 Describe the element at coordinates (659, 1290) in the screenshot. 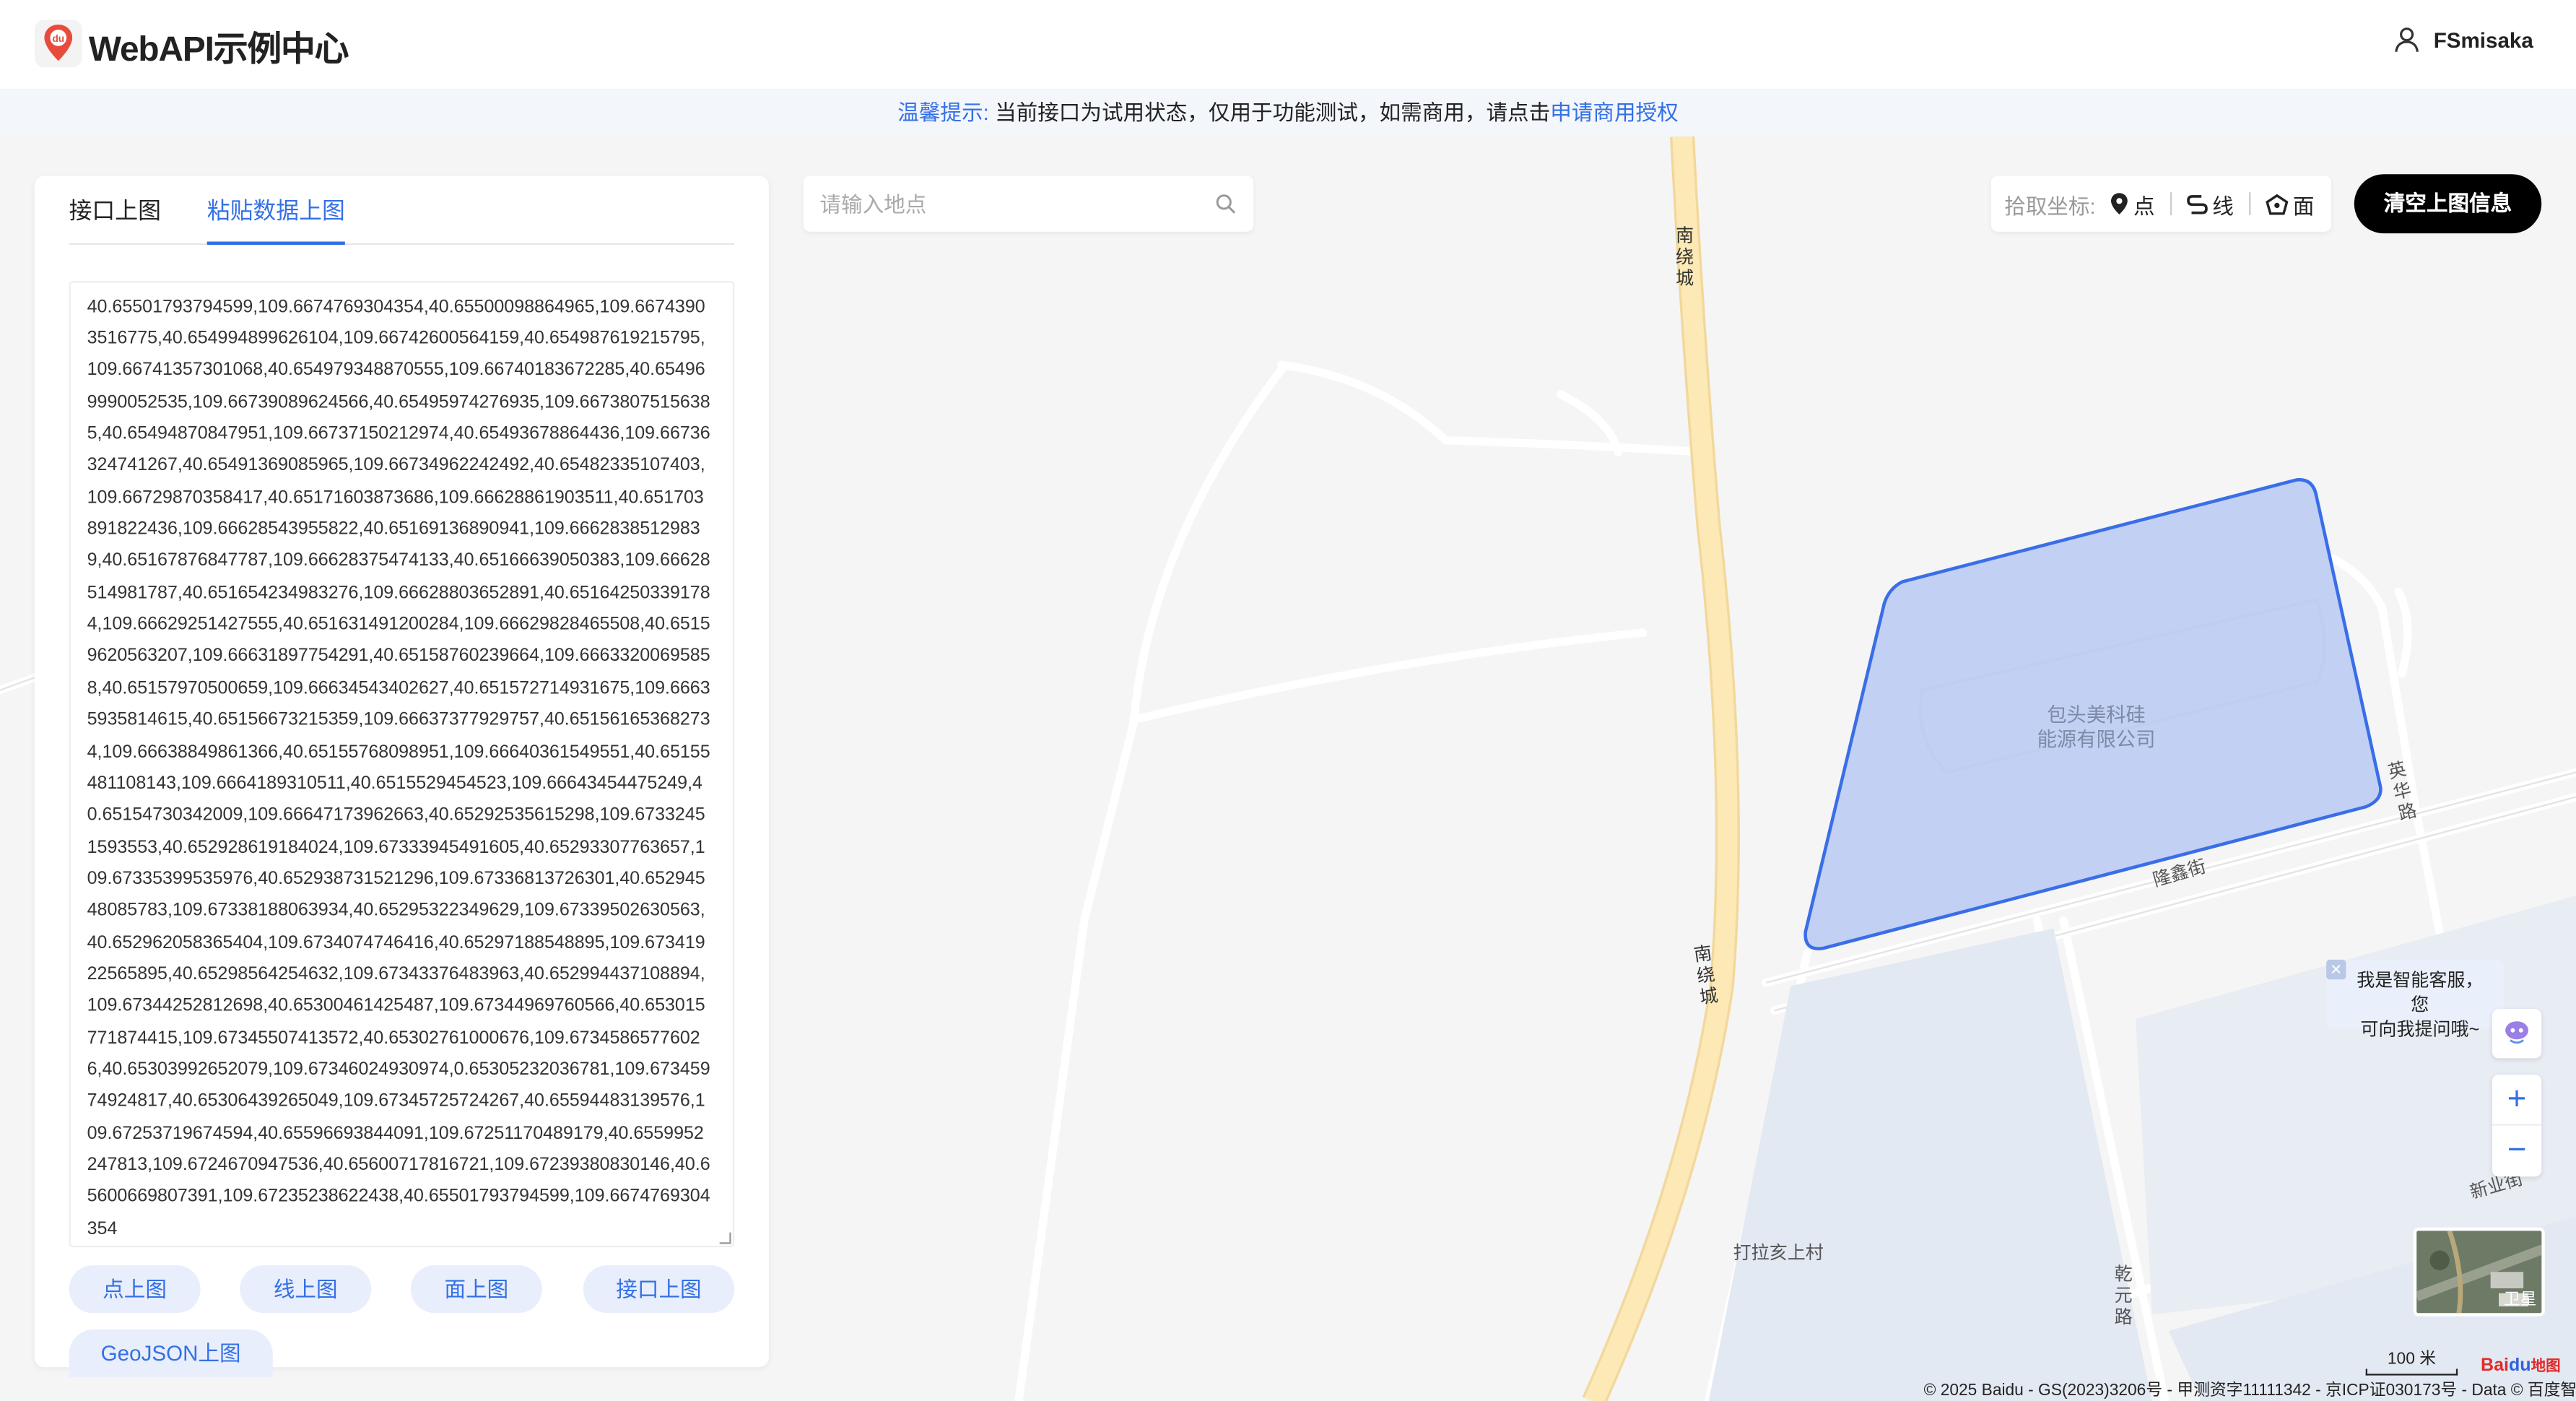

I see `api-upload-button: 接口上图` at that location.